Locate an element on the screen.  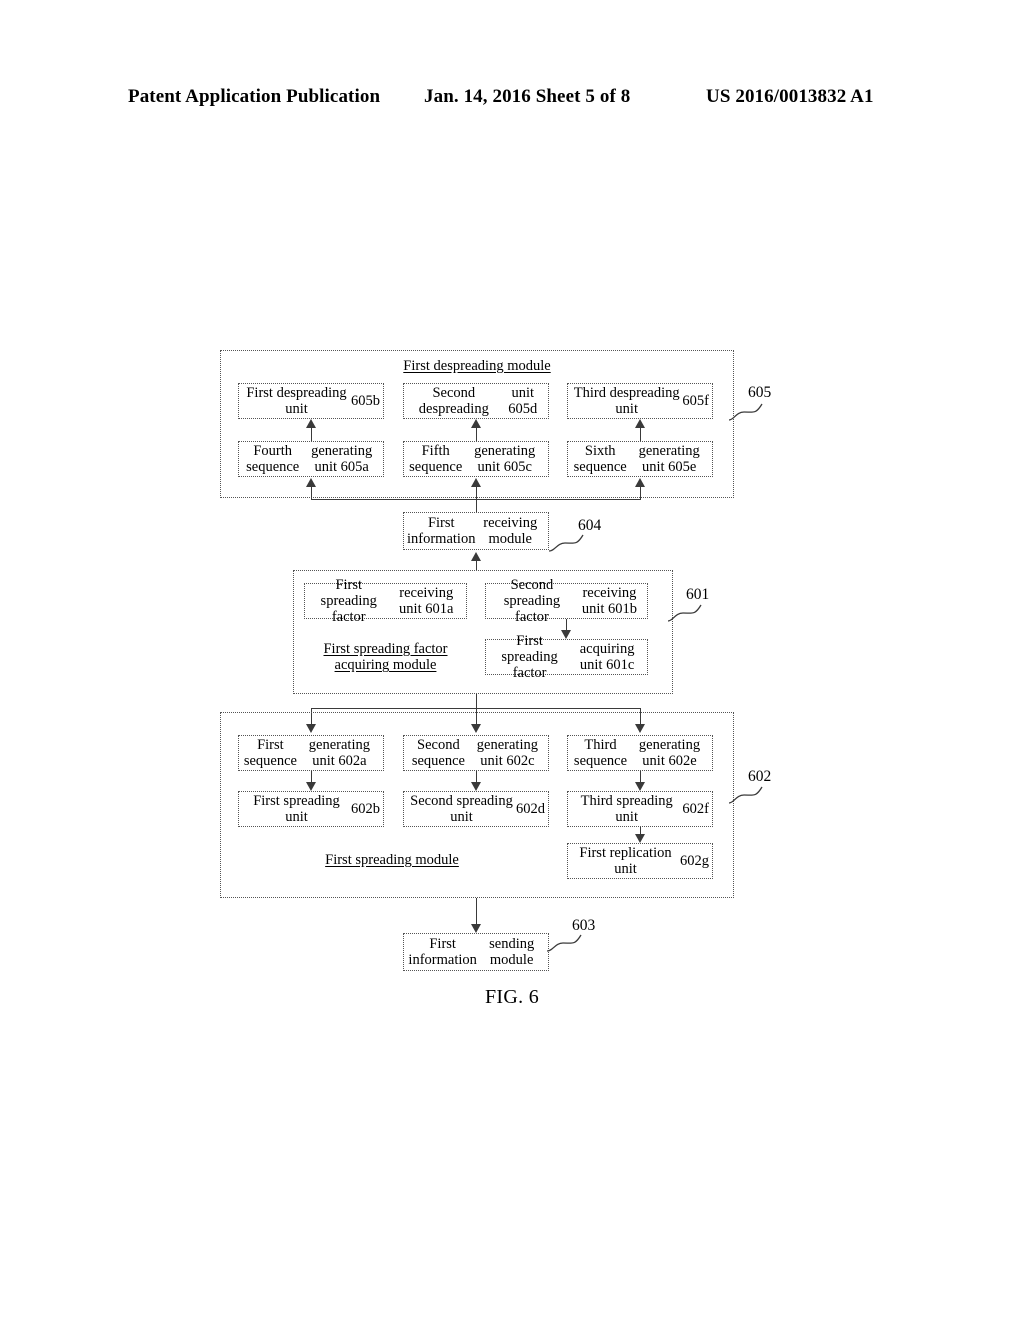
connector-601-bus-drop is located at coordinates (476, 701).